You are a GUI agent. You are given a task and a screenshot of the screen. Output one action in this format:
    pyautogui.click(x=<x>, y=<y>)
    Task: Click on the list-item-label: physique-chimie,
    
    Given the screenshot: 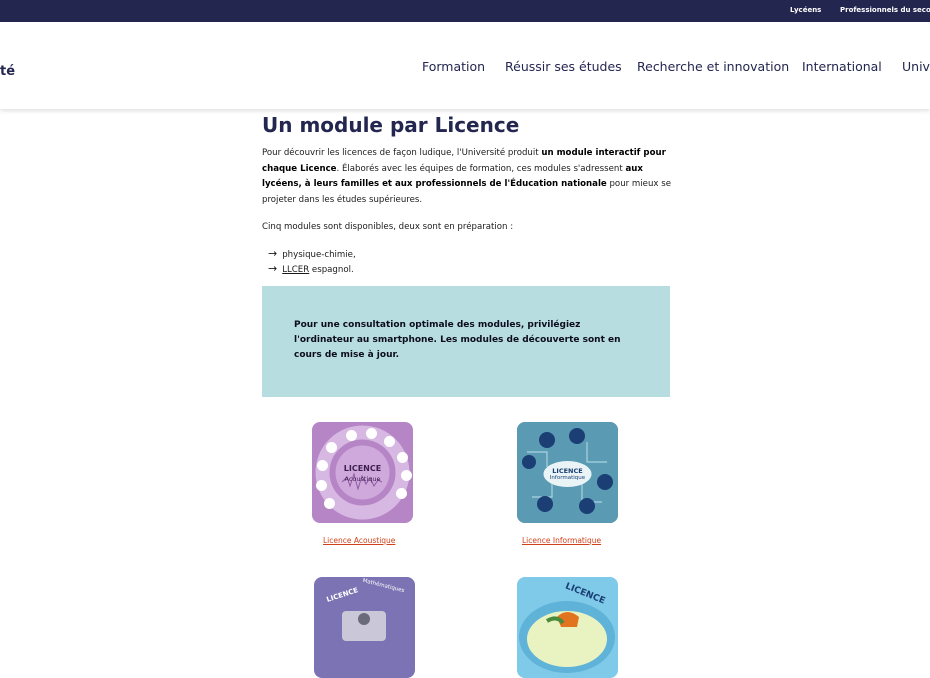 What is the action you would take?
    pyautogui.click(x=319, y=255)
    